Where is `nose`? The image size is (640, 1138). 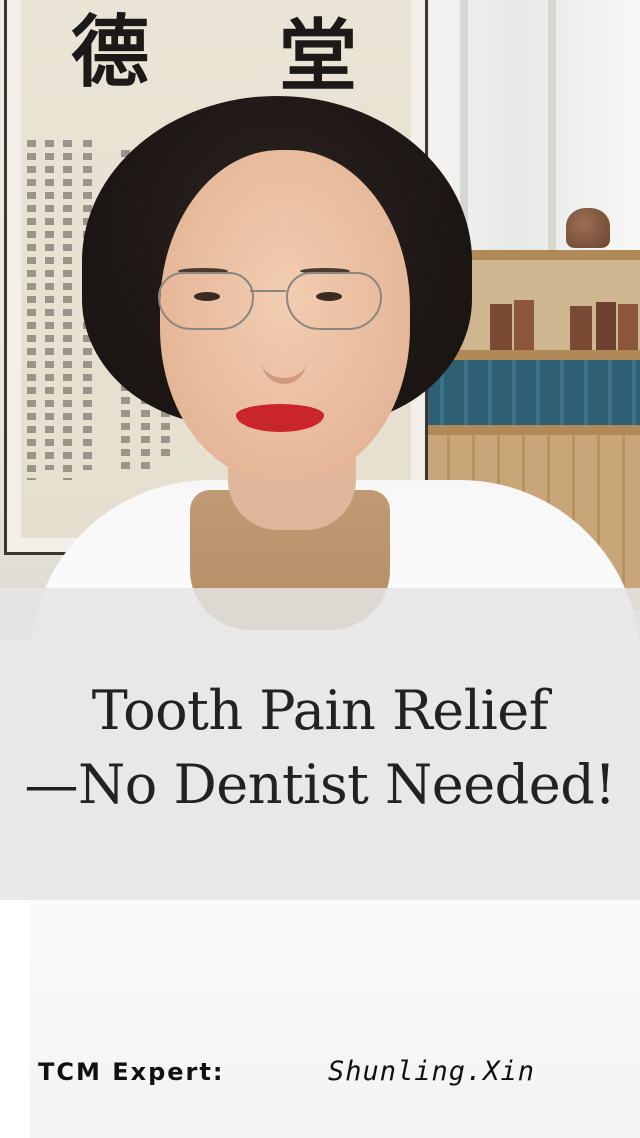
nose is located at coordinates (284, 352).